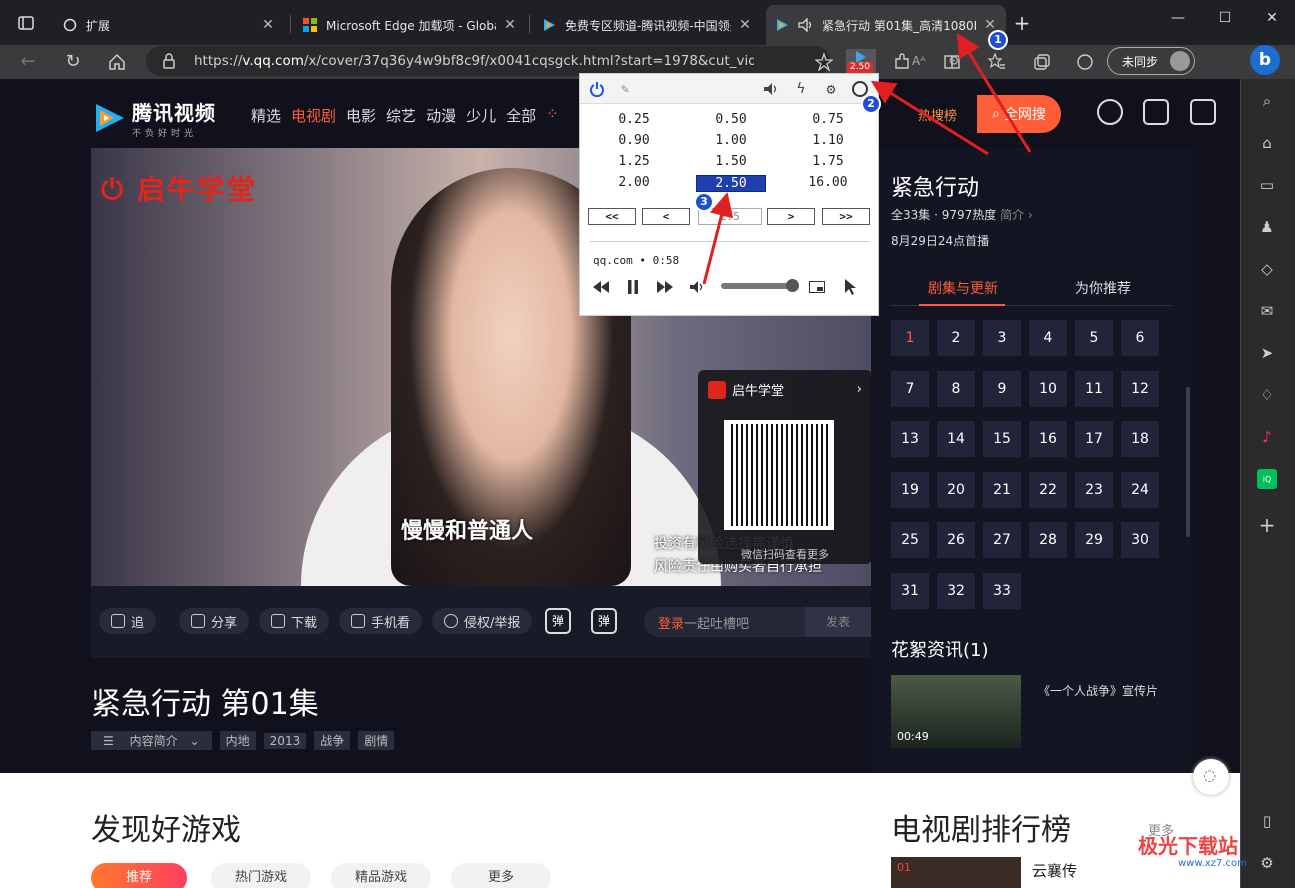  What do you see at coordinates (151, 740) in the screenshot?
I see `intro-dropdown: ☰ 内容简介 ⌄` at bounding box center [151, 740].